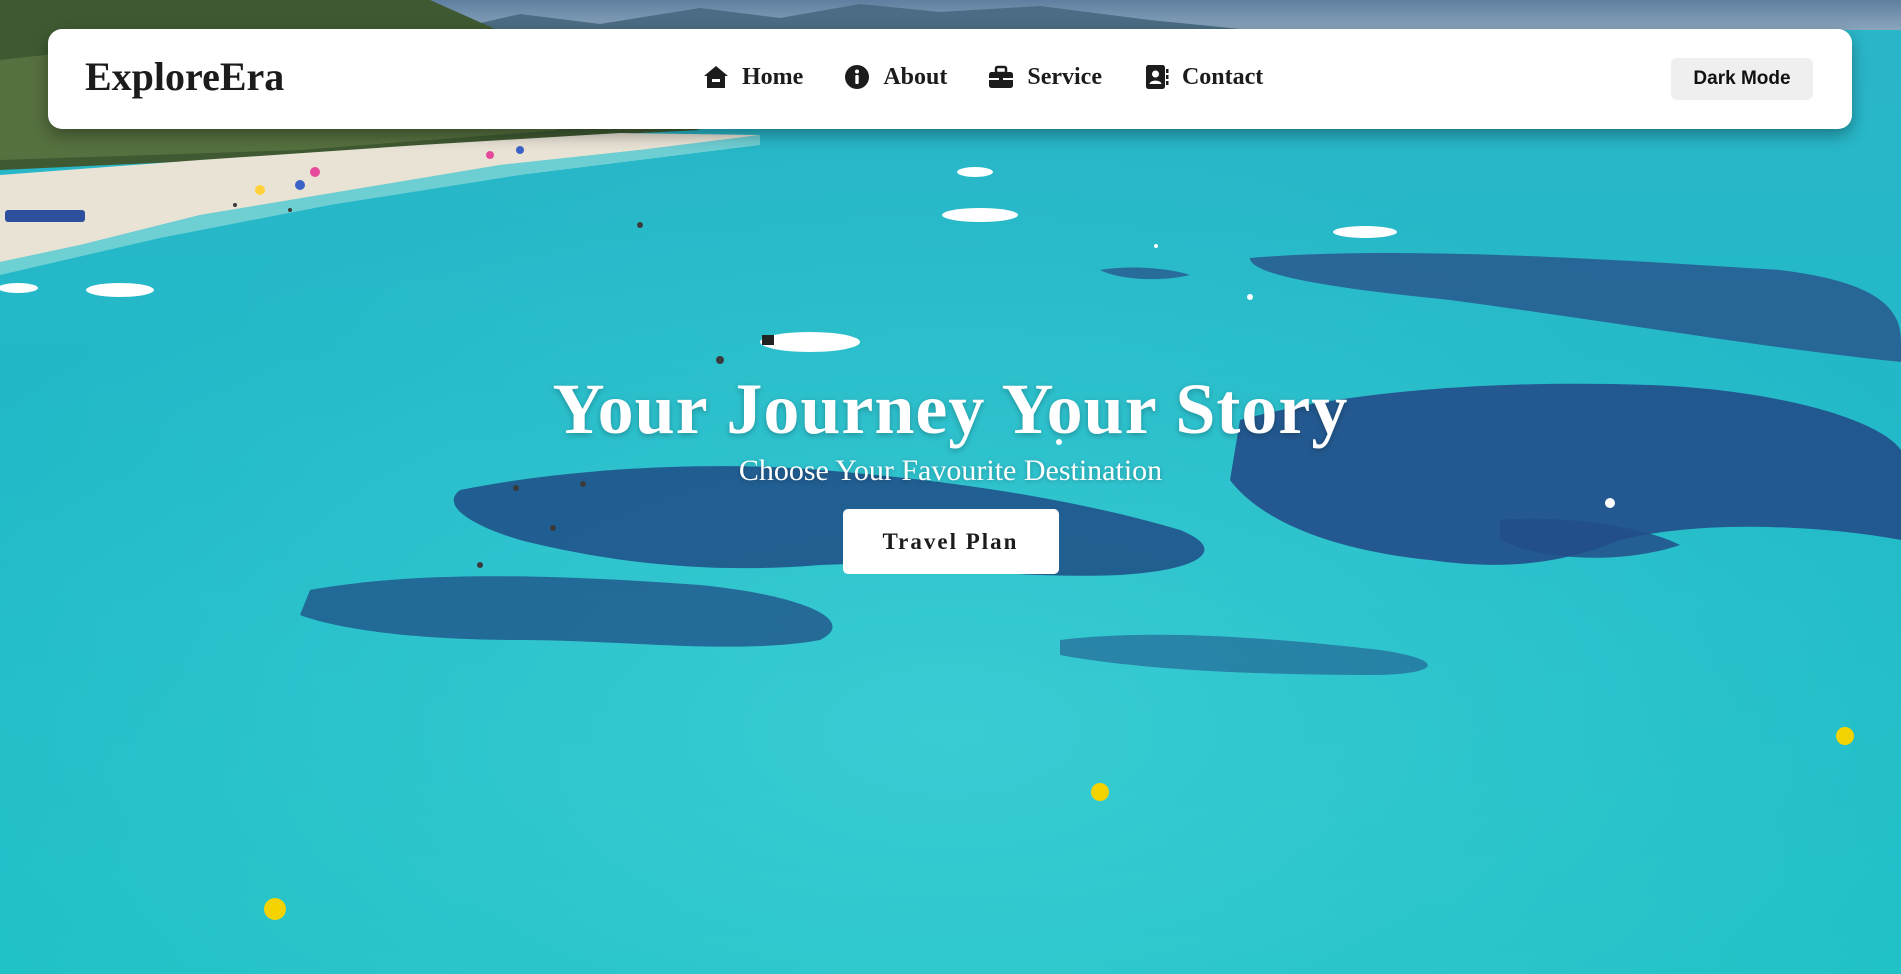 This screenshot has width=1901, height=974. Describe the element at coordinates (1156, 77) in the screenshot. I see `contact-book-icon` at that location.